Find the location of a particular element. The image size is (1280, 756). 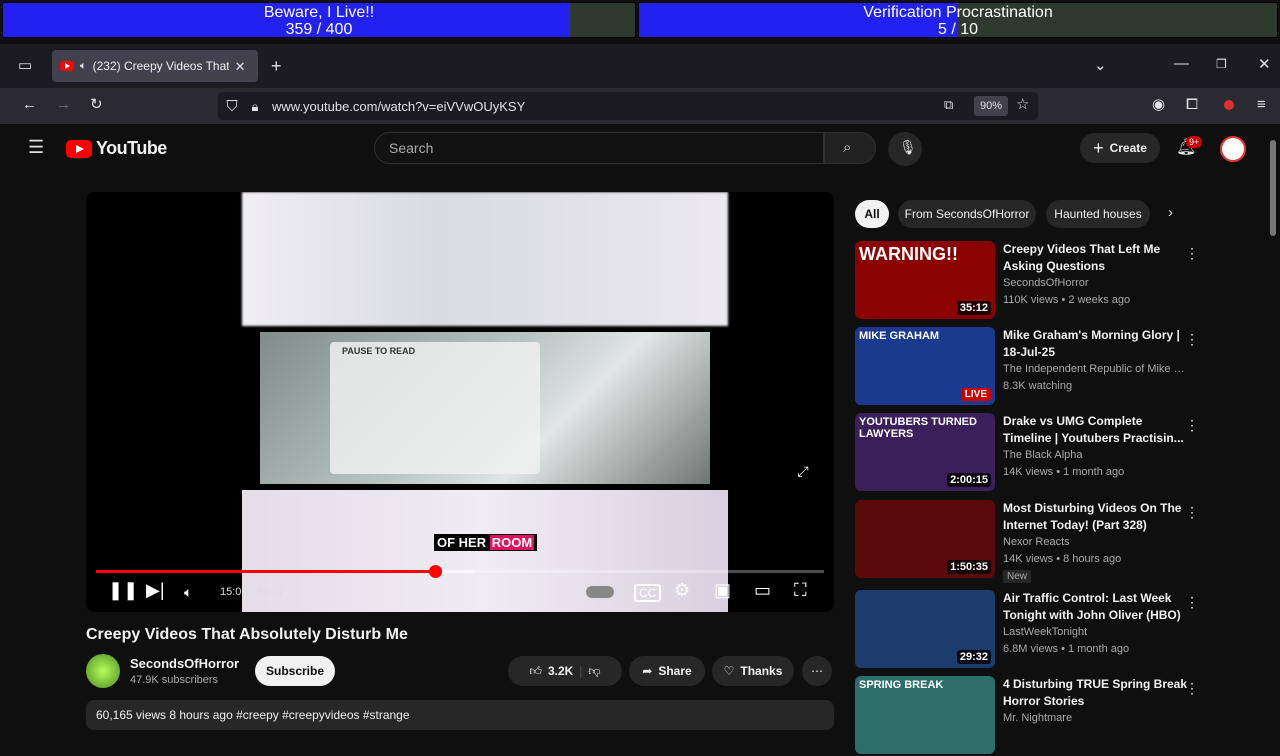

close-window-icon: ✕ is located at coordinates (1264, 64).